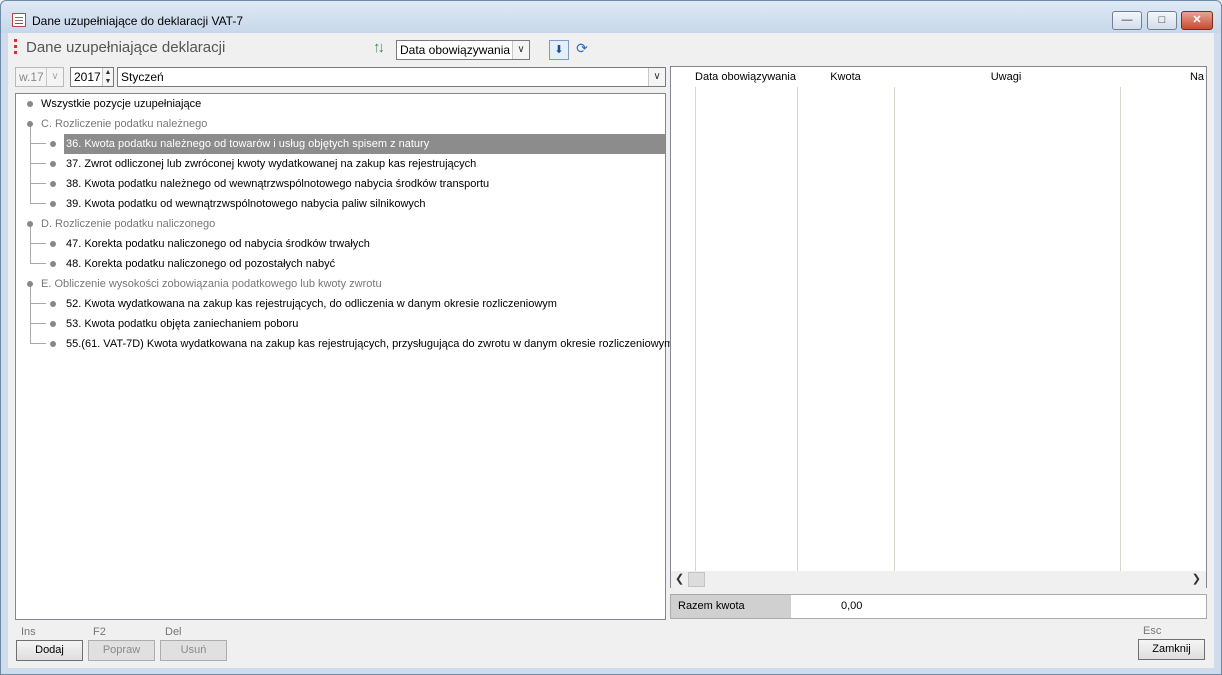 The height and width of the screenshot is (675, 1222). Describe the element at coordinates (938, 606) in the screenshot. I see `total-bar: Razem kwota 0,00` at that location.